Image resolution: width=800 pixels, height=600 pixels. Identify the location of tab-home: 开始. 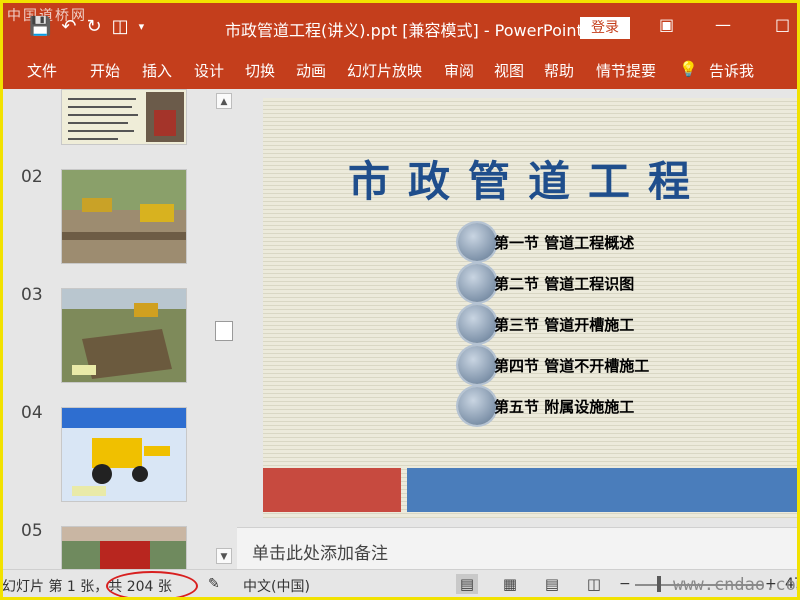
(105, 70).